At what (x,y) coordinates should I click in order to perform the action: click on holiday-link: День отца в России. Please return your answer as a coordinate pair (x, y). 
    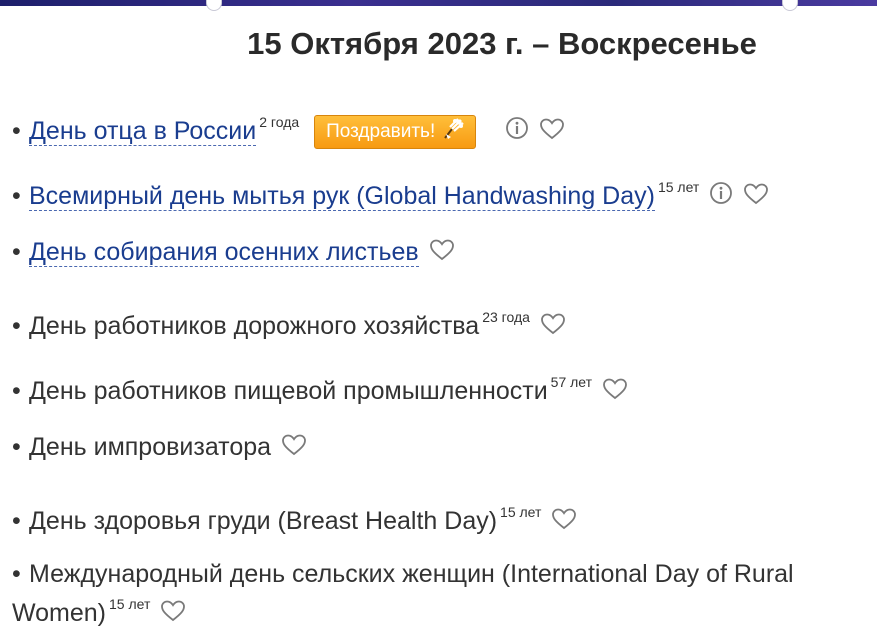
    Looking at the image, I should click on (143, 131).